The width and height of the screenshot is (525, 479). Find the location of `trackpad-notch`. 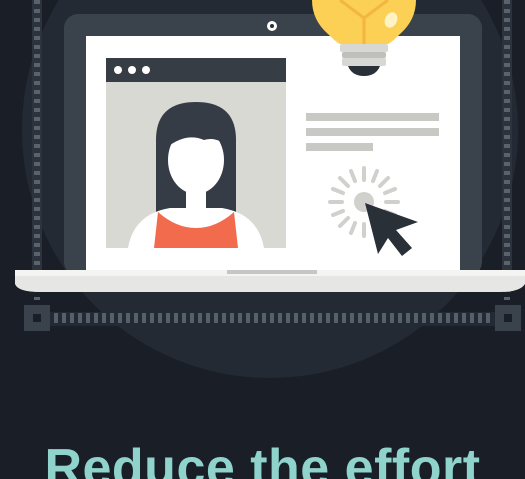

trackpad-notch is located at coordinates (272, 272).